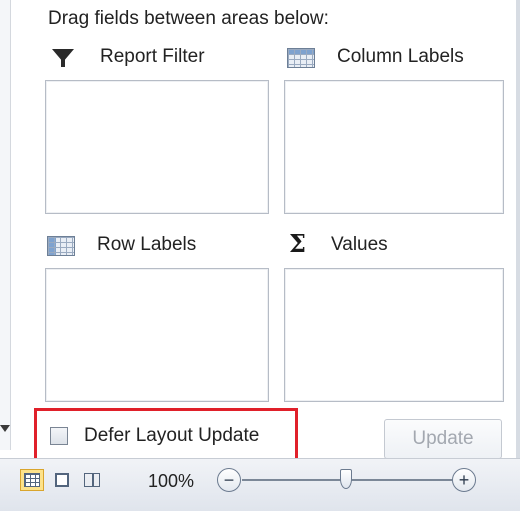 Image resolution: width=520 pixels, height=511 pixels. Describe the element at coordinates (152, 56) in the screenshot. I see `report-filter-label: Report Filter` at that location.